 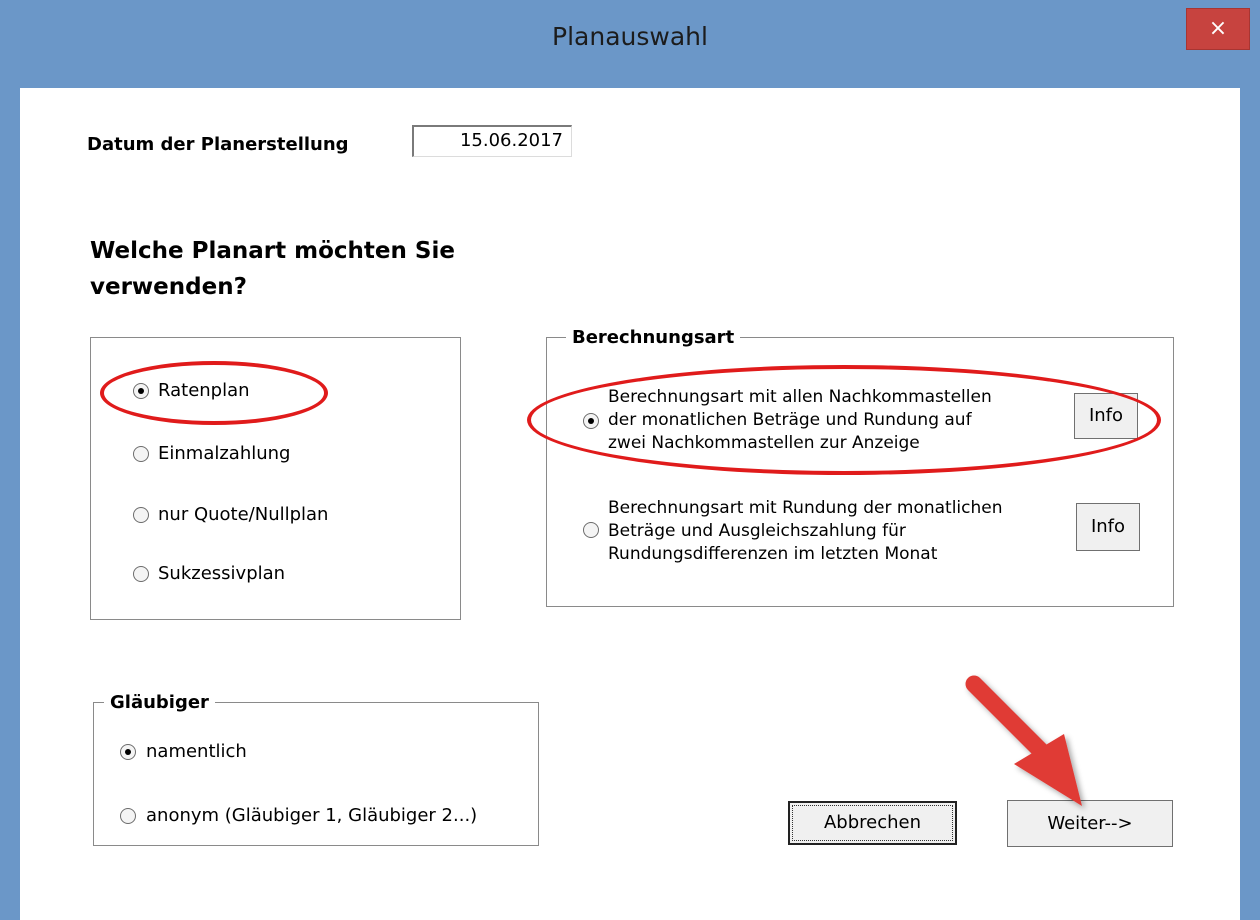 I want to click on question-line-2: verwenden?, so click(x=168, y=287).